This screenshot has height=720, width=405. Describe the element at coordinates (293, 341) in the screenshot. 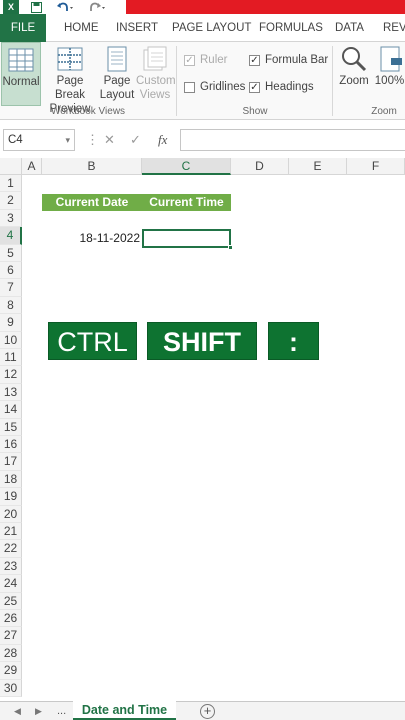

I see `key-colon-overlay: :` at that location.